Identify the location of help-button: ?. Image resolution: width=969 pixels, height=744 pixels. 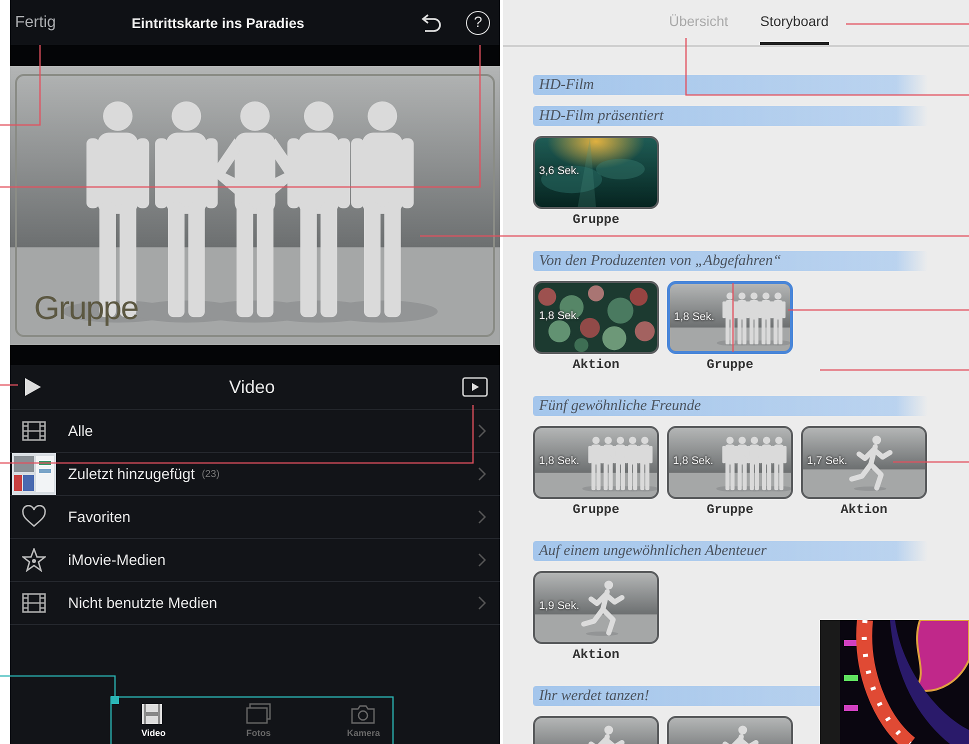
(478, 22).